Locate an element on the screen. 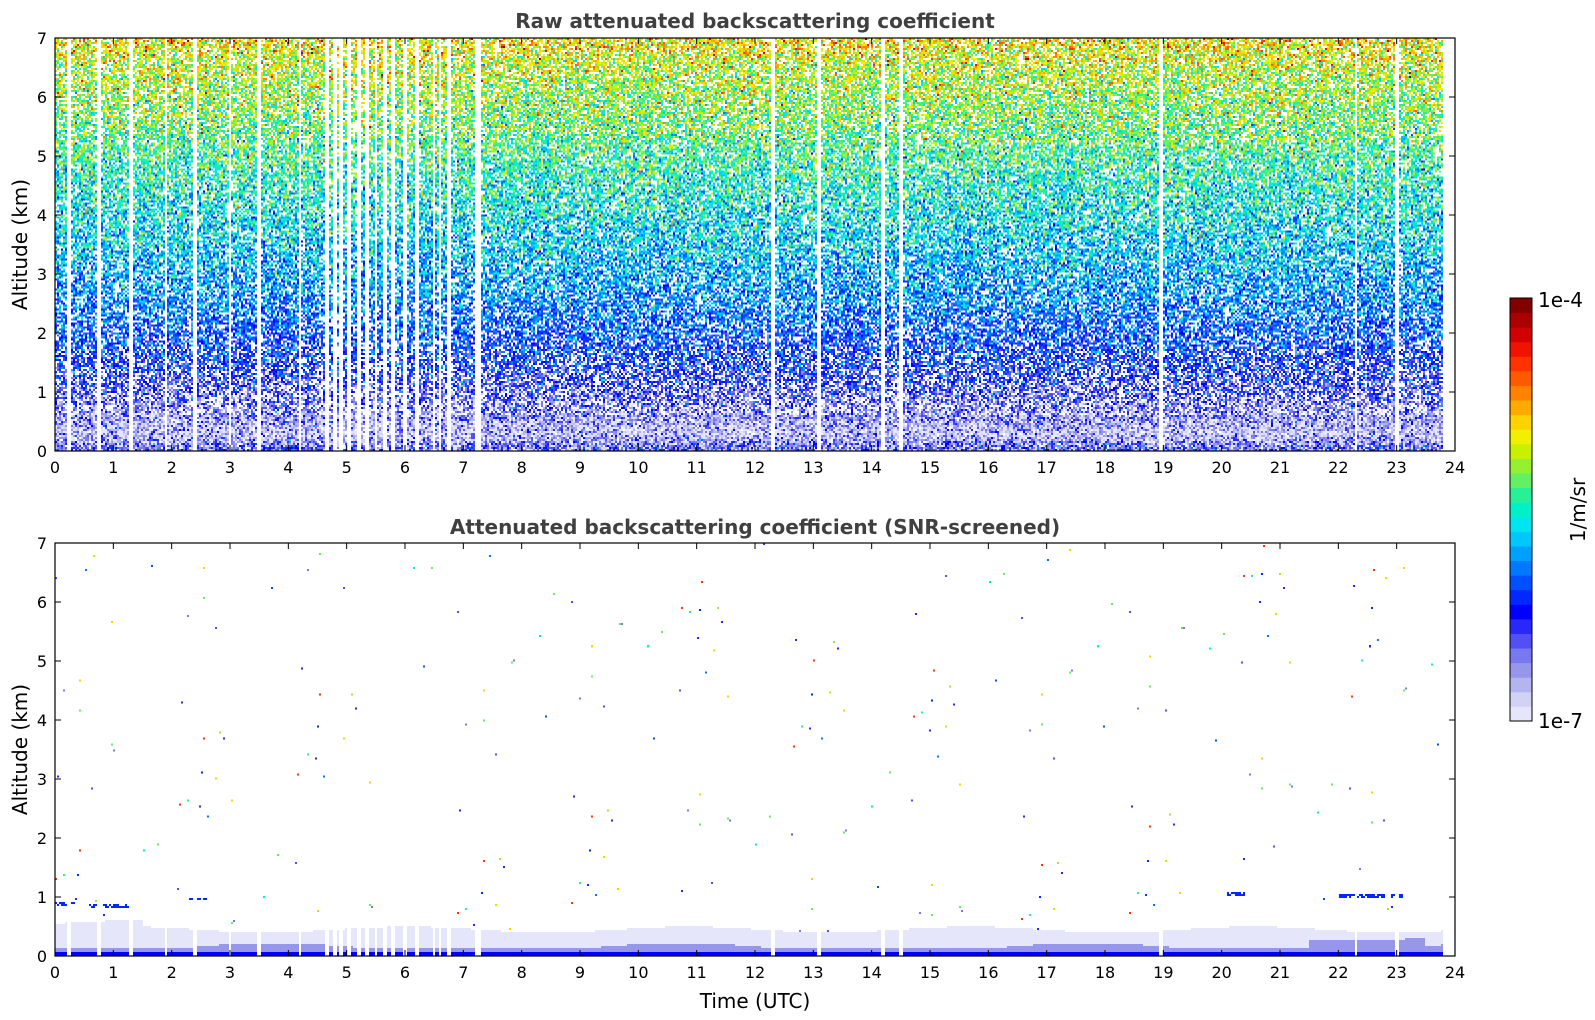 The height and width of the screenshot is (1020, 1595). colorbar-min-label: 1e-7 is located at coordinates (1560, 721).